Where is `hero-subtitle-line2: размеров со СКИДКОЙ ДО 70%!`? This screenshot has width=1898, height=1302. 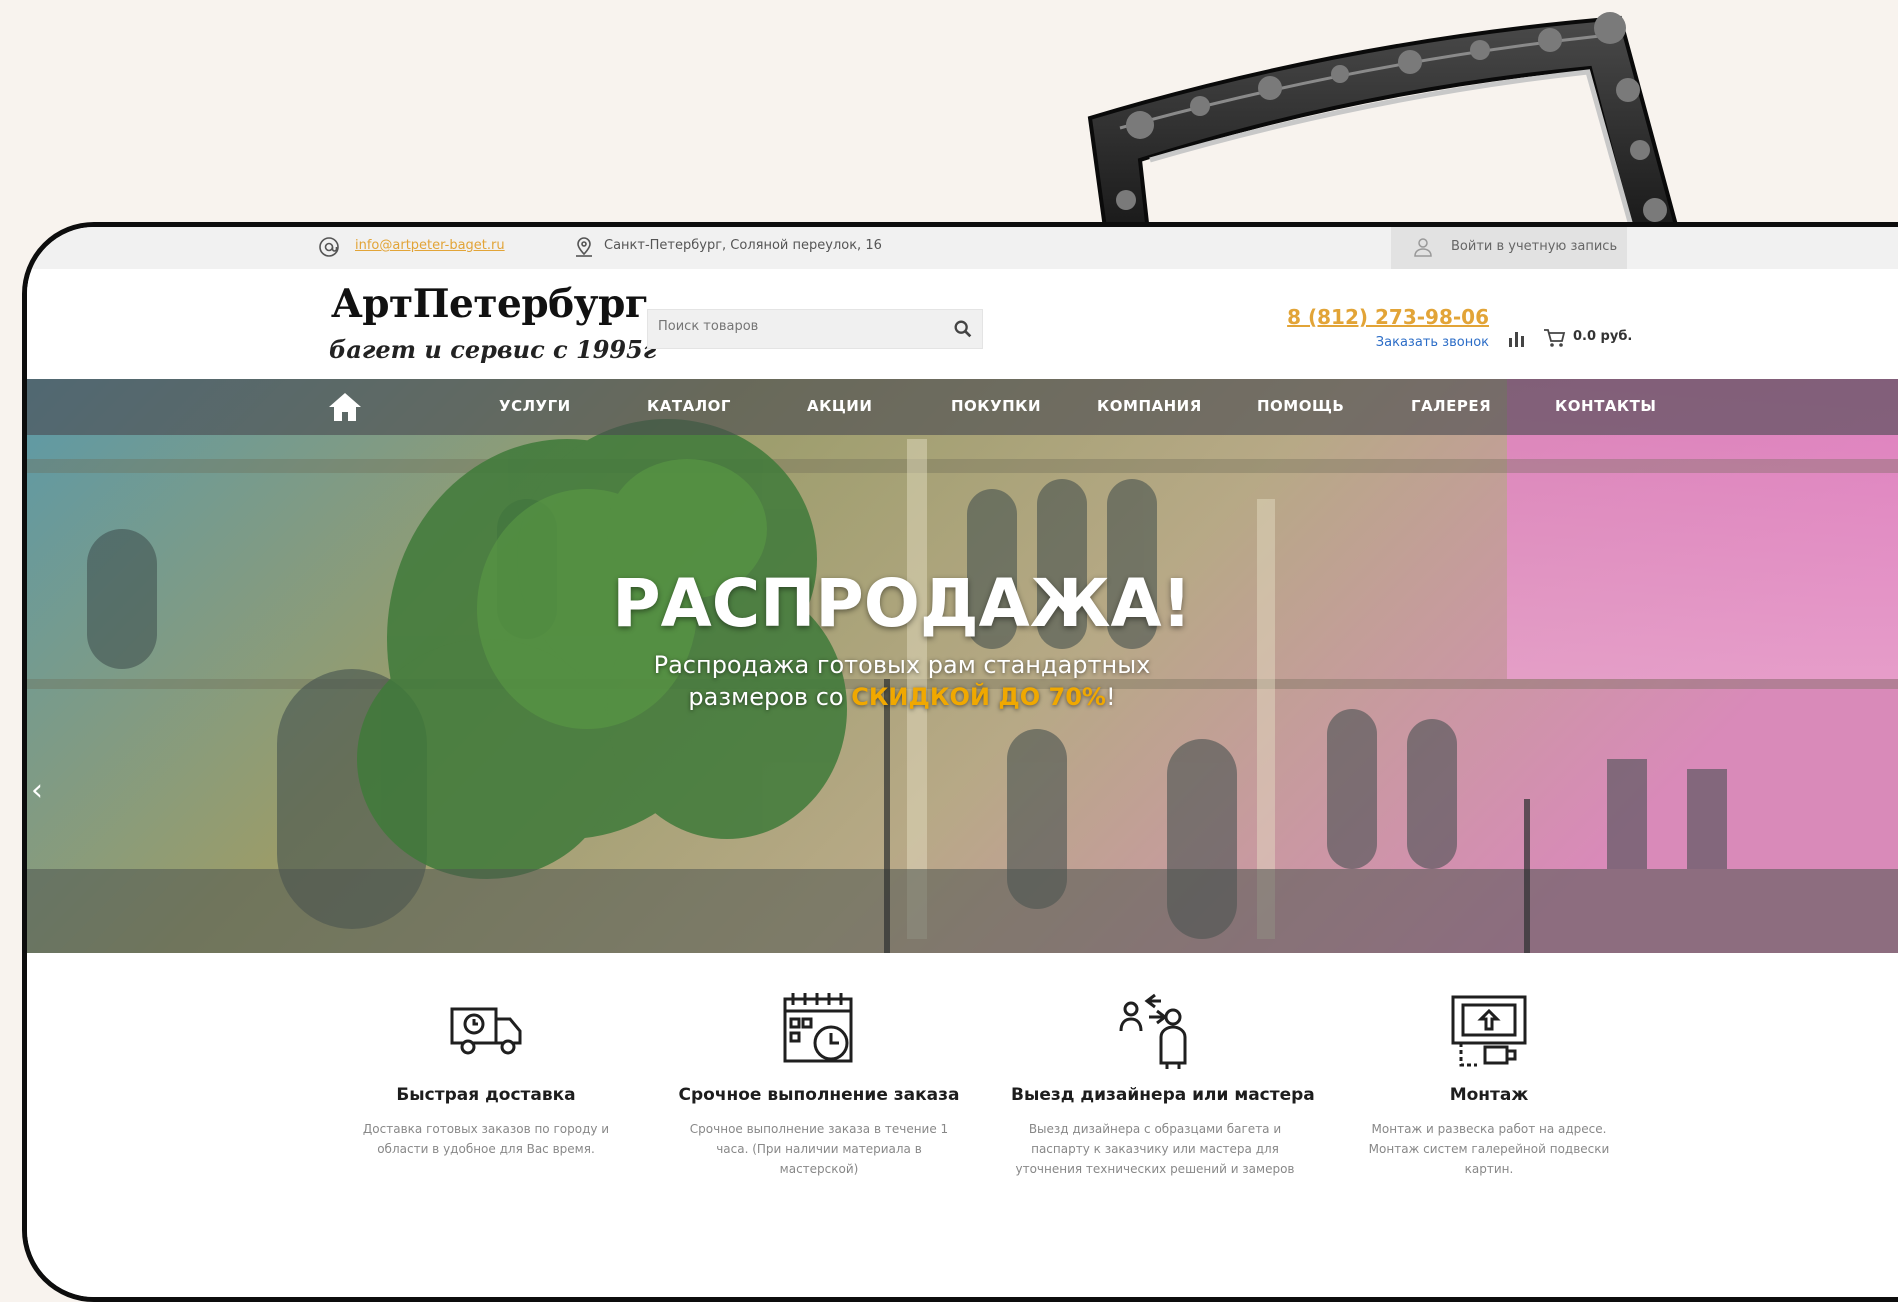
hero-subtitle-line2: размеров со СКИДКОЙ ДО 70%! is located at coordinates (902, 697).